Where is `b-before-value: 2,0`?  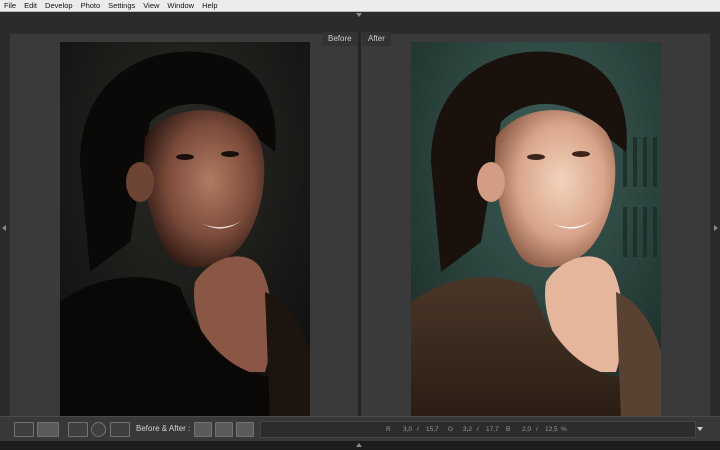 b-before-value: 2,0 is located at coordinates (527, 429).